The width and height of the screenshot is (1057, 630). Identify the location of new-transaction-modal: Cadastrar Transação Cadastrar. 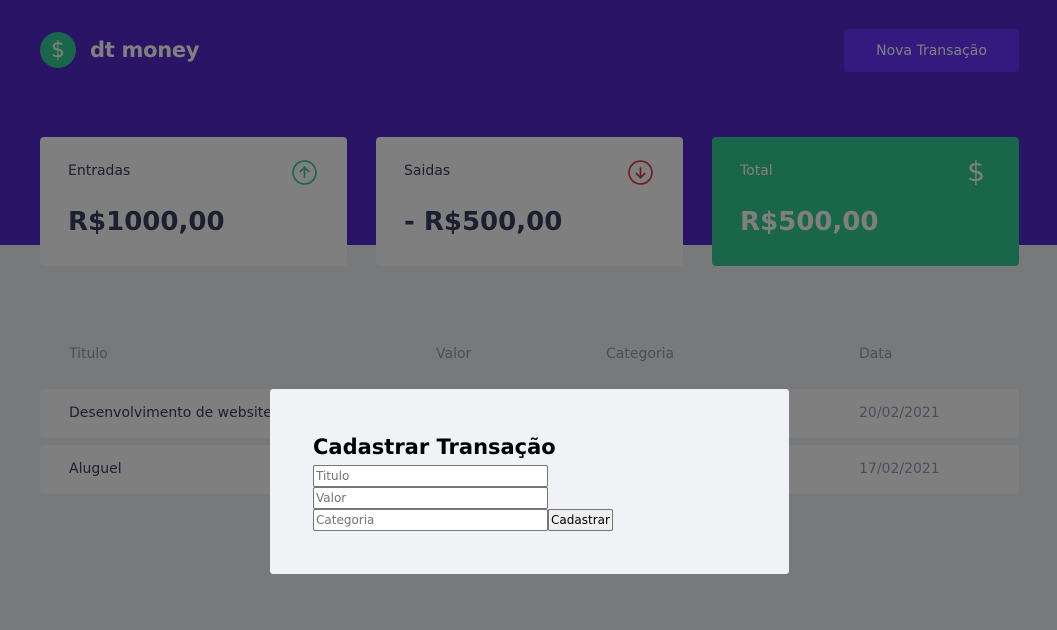
(529, 481).